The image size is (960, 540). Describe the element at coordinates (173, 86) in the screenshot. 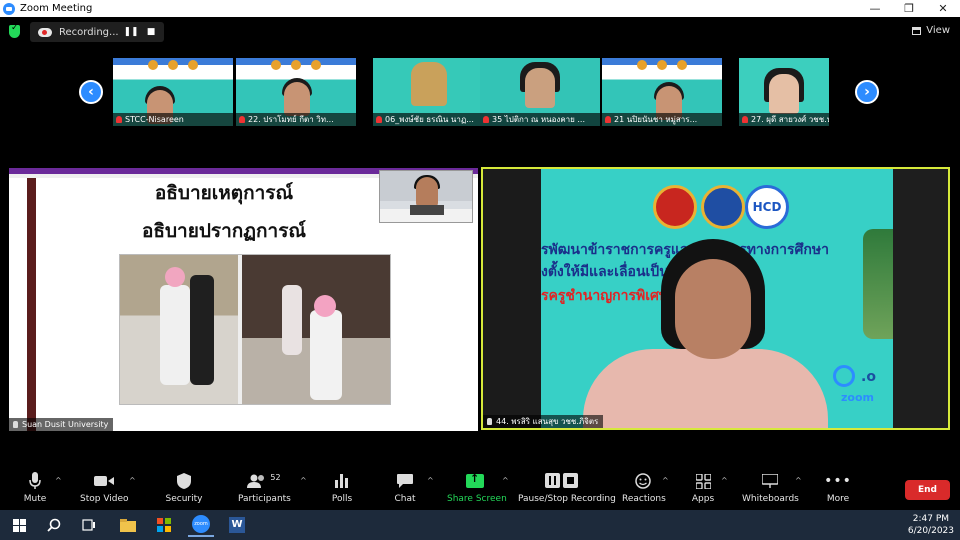

I see `thumb-slide` at that location.